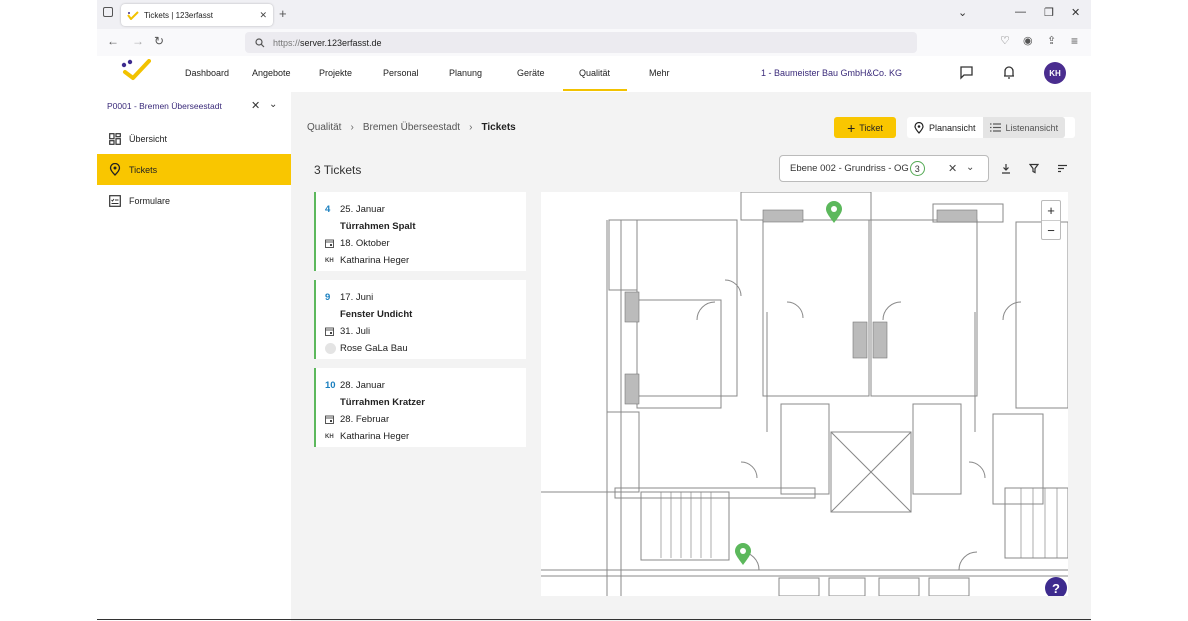 The height and width of the screenshot is (621, 1188). I want to click on ticket-due: 31. Juli, so click(355, 331).